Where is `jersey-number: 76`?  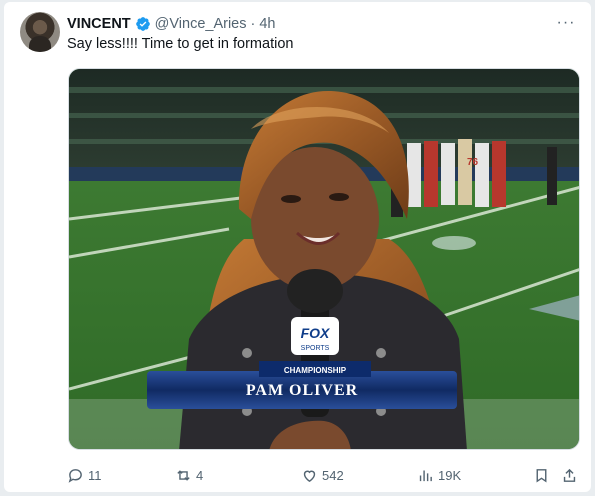
jersey-number: 76 is located at coordinates (473, 162).